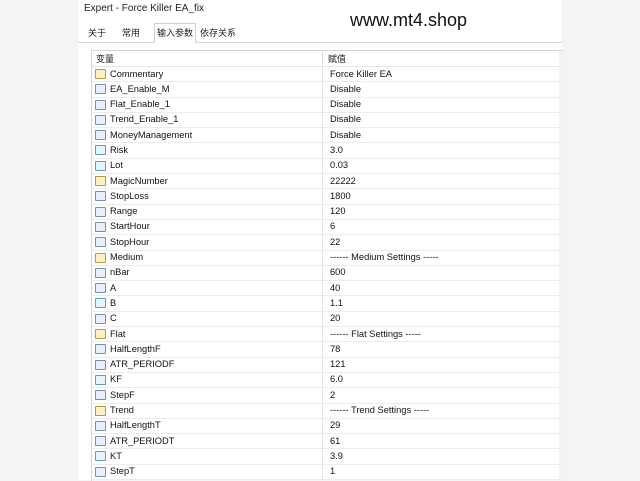 The image size is (640, 481). Describe the element at coordinates (332, 226) in the screenshot. I see `parameter-value: 6` at that location.